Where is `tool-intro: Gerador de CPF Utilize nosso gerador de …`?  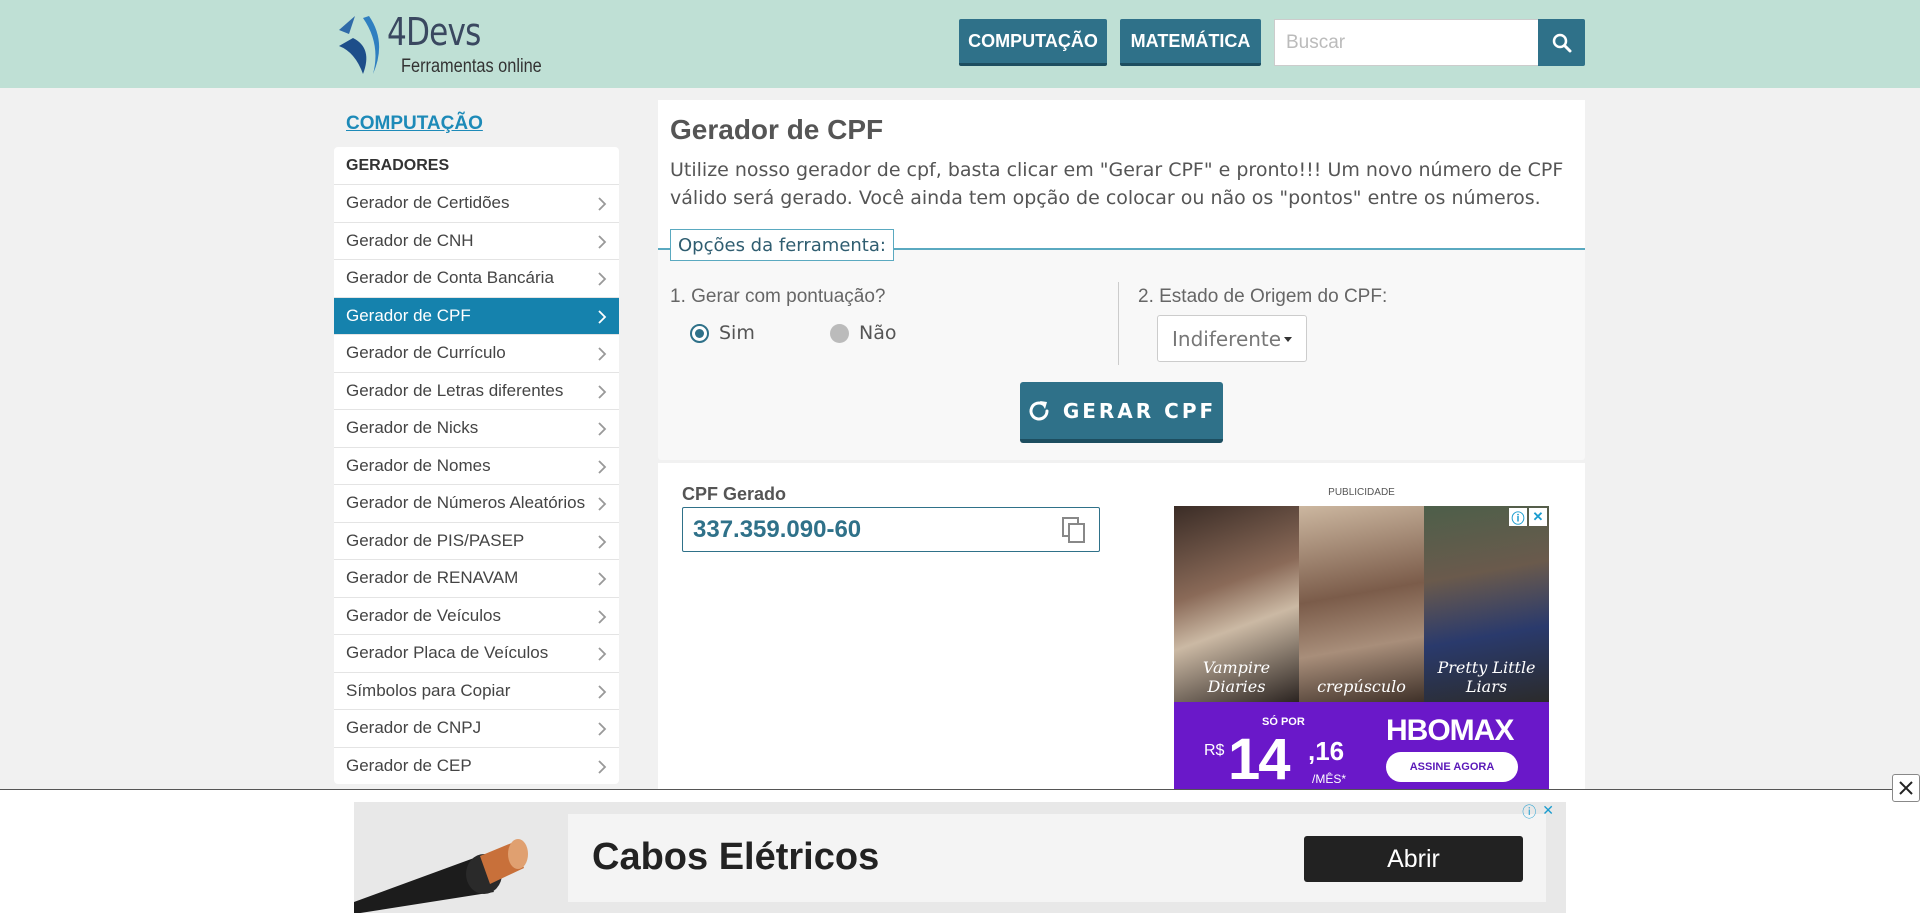 tool-intro: Gerador de CPF Utilize nosso gerador de … is located at coordinates (1121, 175).